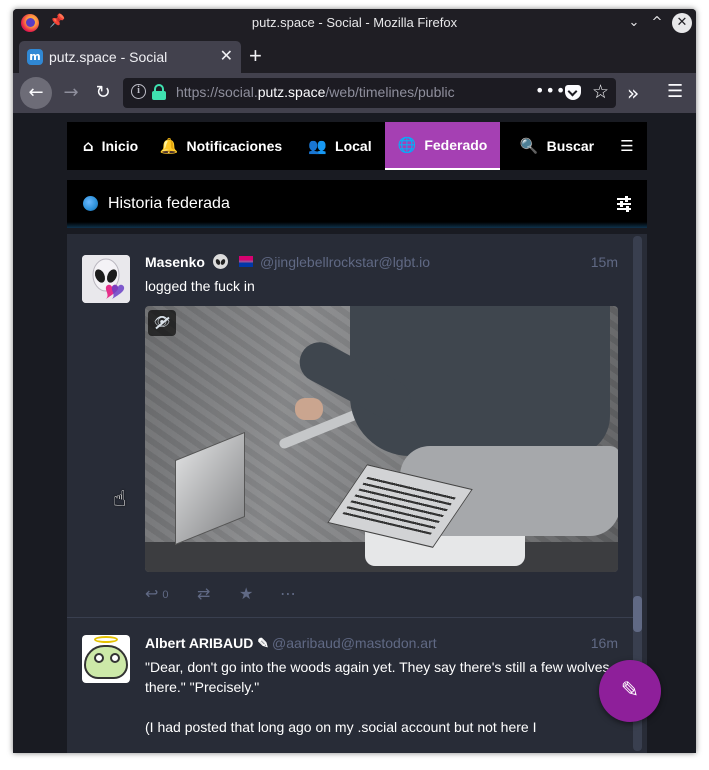 The image size is (709, 770). What do you see at coordinates (175, 262) in the screenshot?
I see `display-name: Masenko` at bounding box center [175, 262].